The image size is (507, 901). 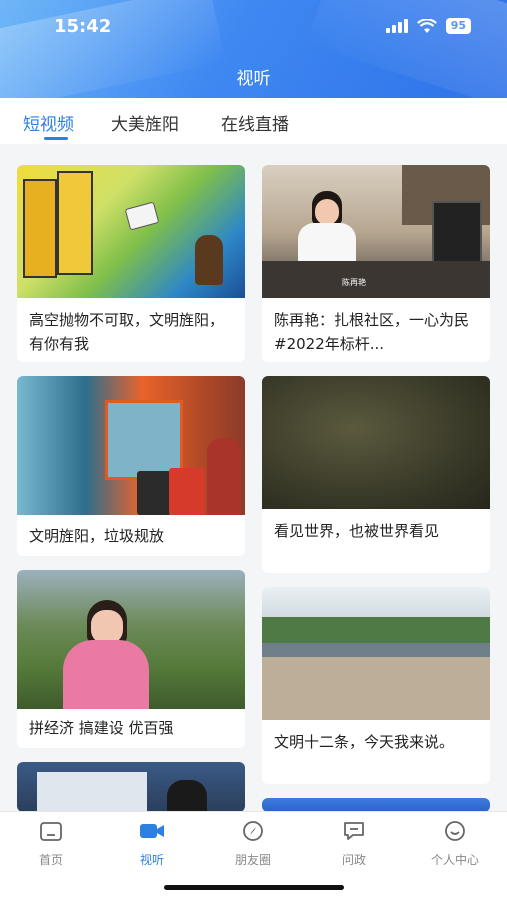 I want to click on video-title: 高空抛物不可取，文明旌阳，有你有我, so click(x=127, y=332).